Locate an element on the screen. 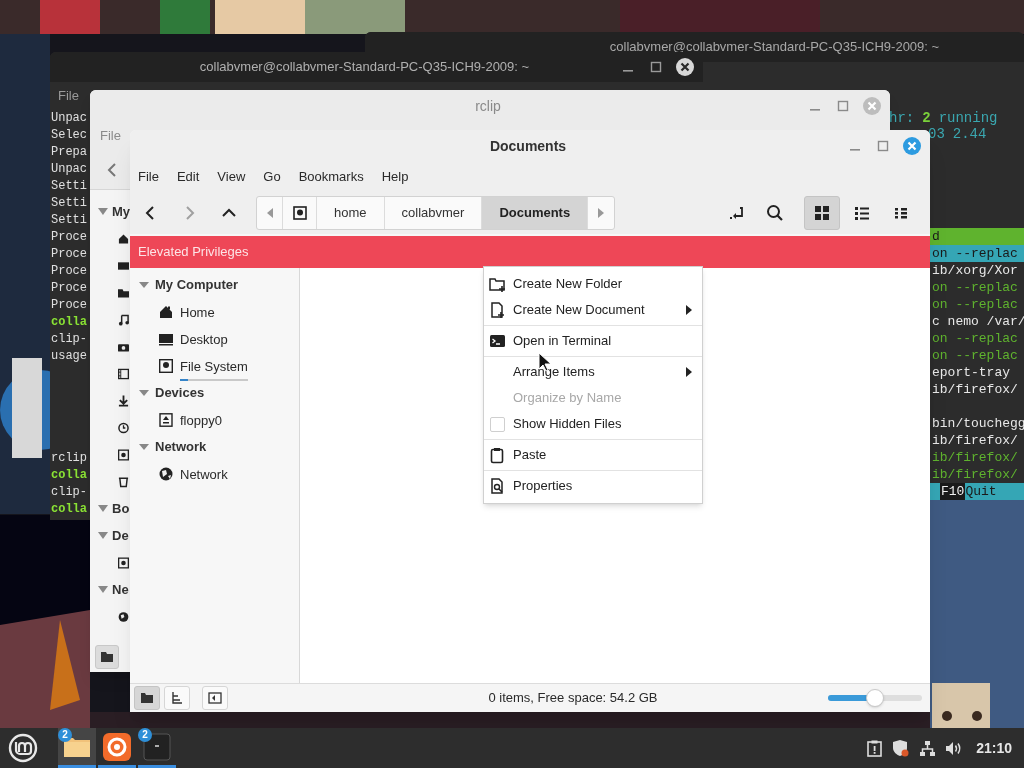 The image size is (1024, 768). section-heading: Network is located at coordinates (181, 446).